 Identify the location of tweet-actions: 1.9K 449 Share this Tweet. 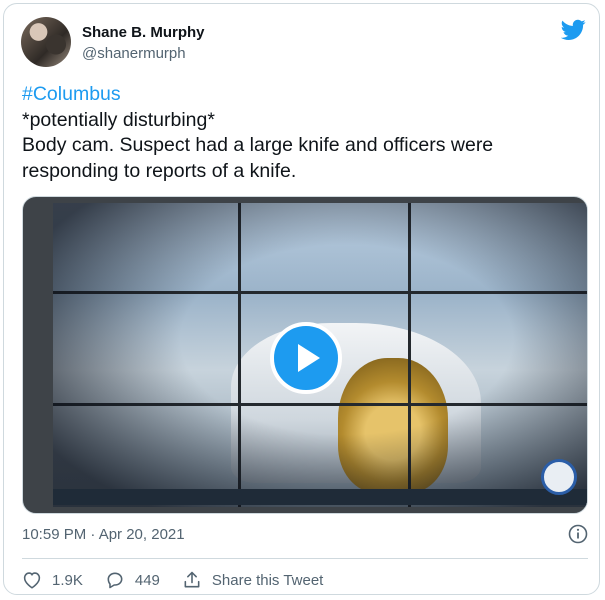
(183, 580).